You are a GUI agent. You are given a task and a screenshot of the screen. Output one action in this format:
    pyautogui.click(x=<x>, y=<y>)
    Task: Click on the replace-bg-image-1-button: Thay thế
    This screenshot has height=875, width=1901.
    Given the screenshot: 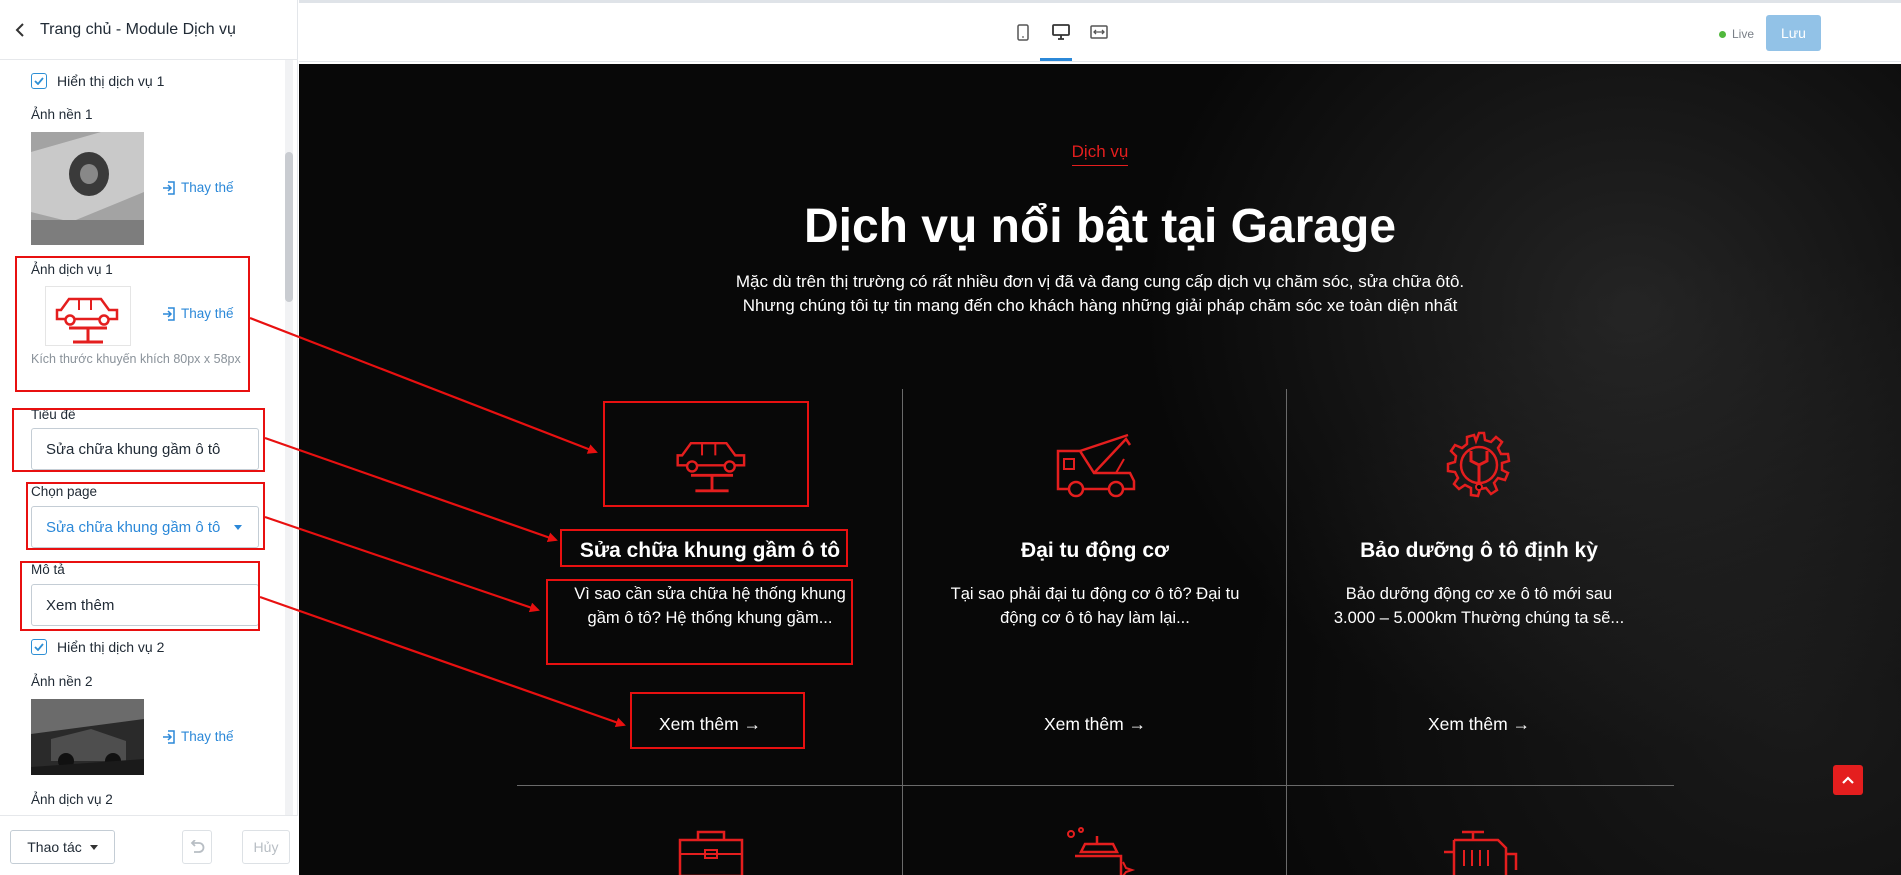 What is the action you would take?
    pyautogui.click(x=198, y=187)
    